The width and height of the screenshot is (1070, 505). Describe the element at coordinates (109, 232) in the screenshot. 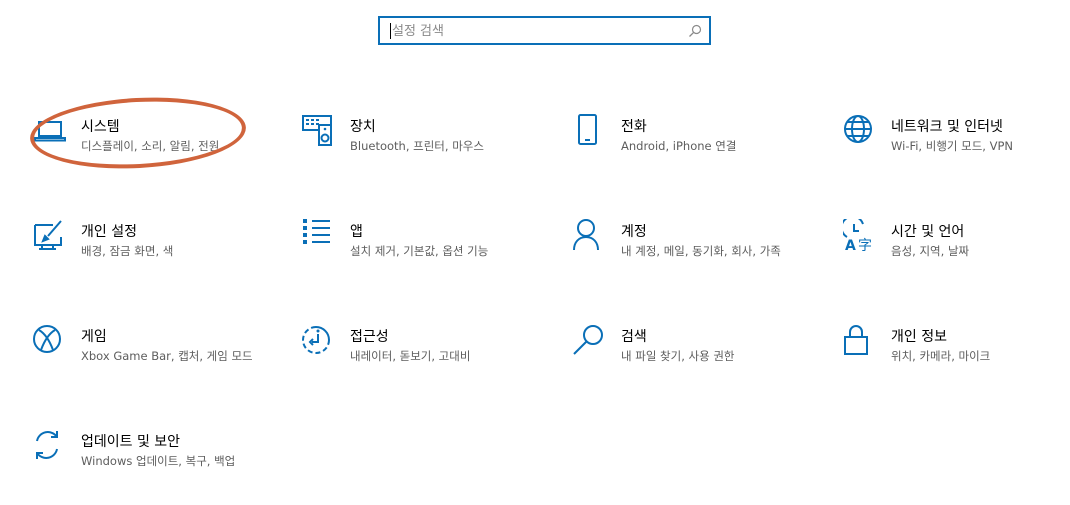

I see `category-title: 개인 설정` at that location.